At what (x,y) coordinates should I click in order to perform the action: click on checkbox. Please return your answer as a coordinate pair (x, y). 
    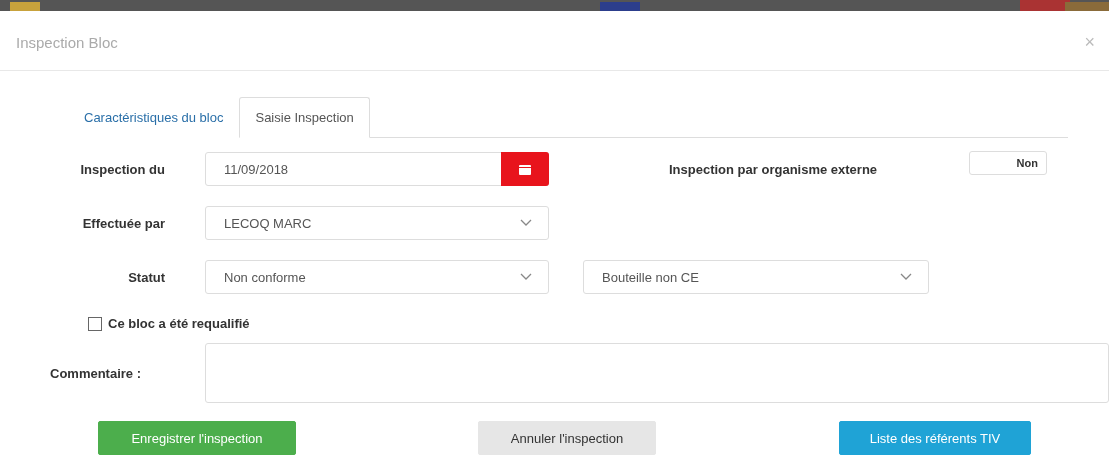
    Looking at the image, I should click on (95, 323).